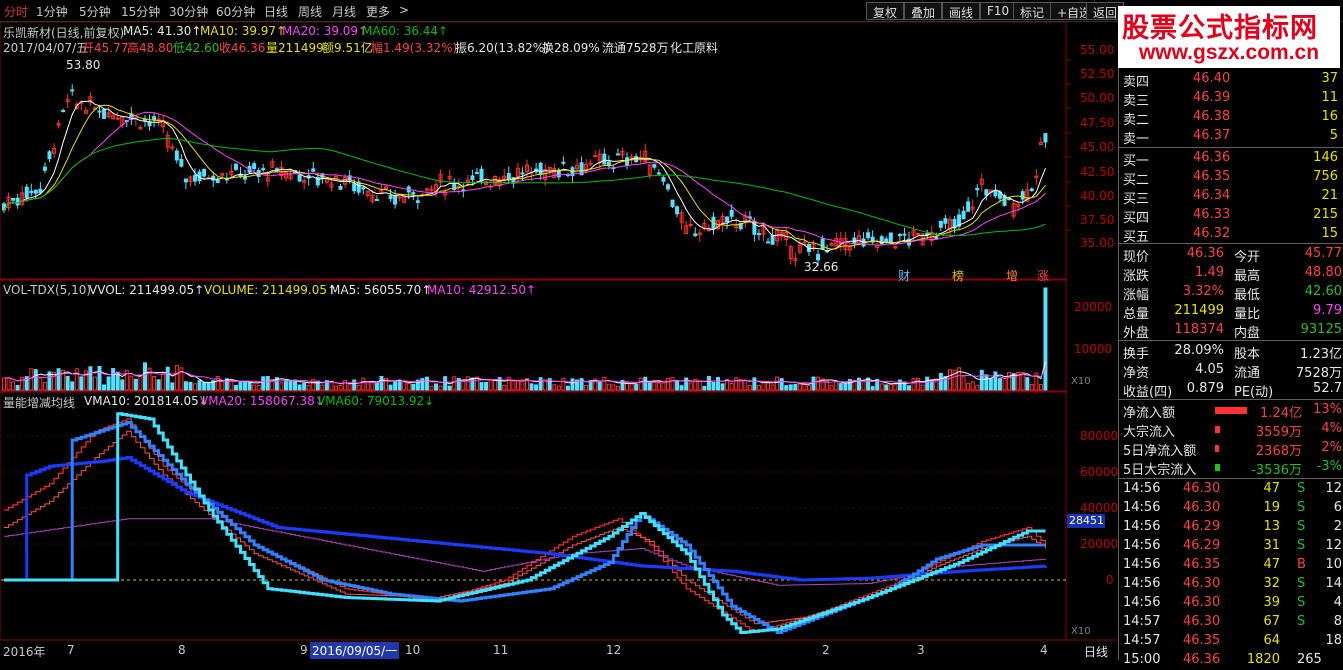 The height and width of the screenshot is (670, 1343). What do you see at coordinates (1231, 197) in the screenshot?
I see `bid-row: 买三 46.34 21` at bounding box center [1231, 197].